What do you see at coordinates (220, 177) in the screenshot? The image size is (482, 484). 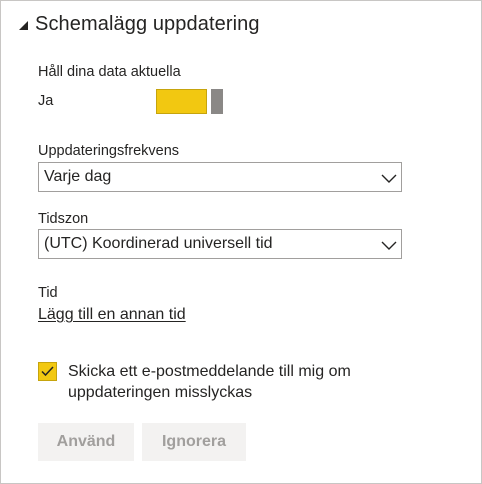 I see `frequency-select: Varje dag` at bounding box center [220, 177].